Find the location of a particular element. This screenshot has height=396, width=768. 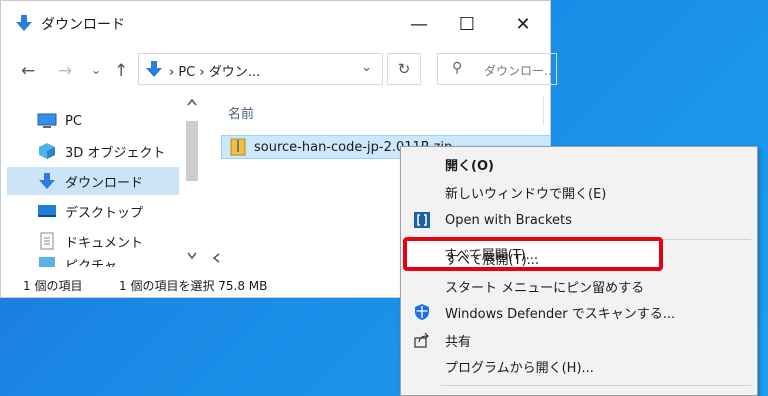

menu-separator is located at coordinates (596, 385).